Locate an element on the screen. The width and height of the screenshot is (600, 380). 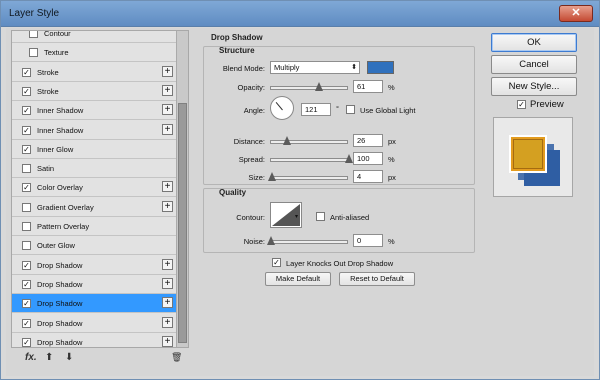
style-item: Gradient Overlay + is located at coordinates (94, 207).